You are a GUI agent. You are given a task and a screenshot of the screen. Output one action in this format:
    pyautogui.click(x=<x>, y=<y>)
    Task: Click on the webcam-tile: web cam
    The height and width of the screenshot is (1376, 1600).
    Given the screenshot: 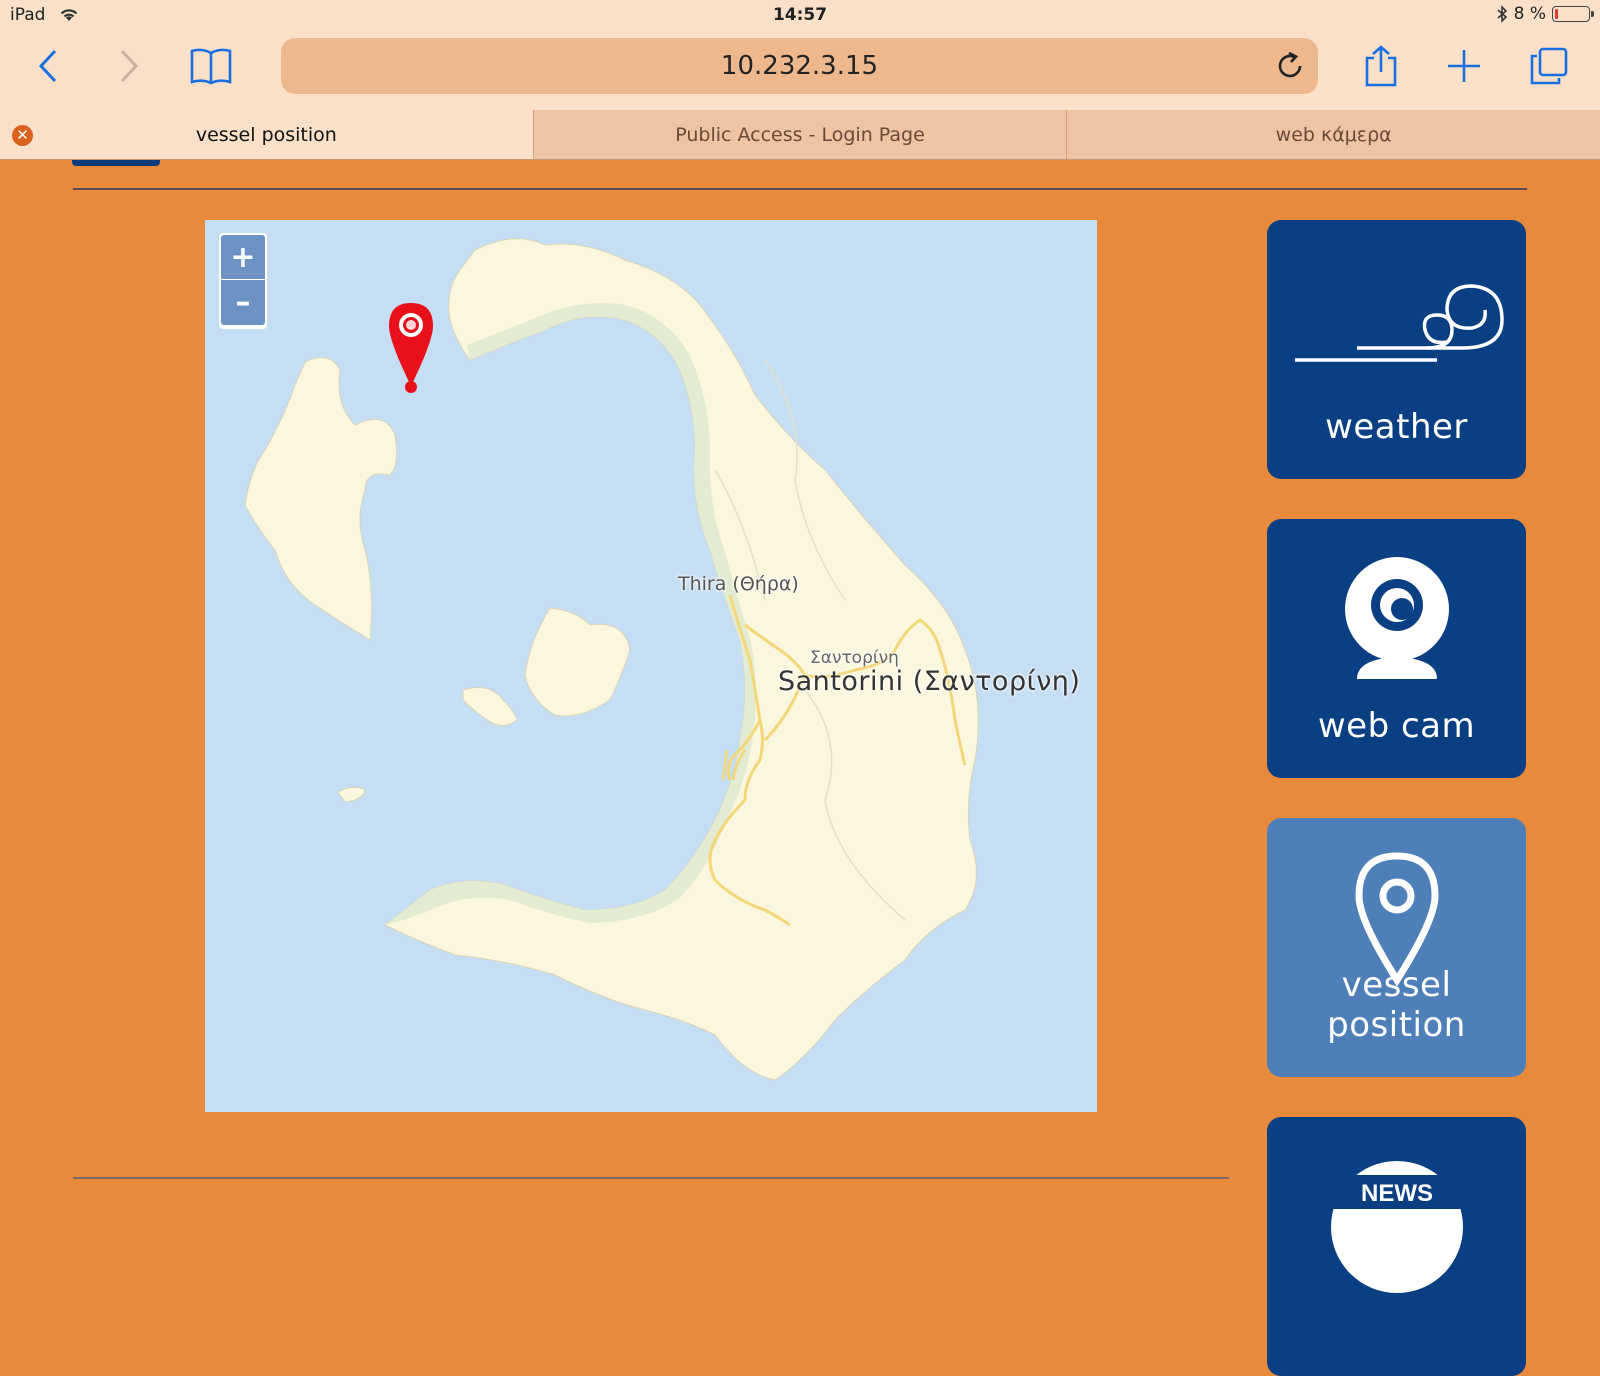 What is the action you would take?
    pyautogui.click(x=1396, y=648)
    